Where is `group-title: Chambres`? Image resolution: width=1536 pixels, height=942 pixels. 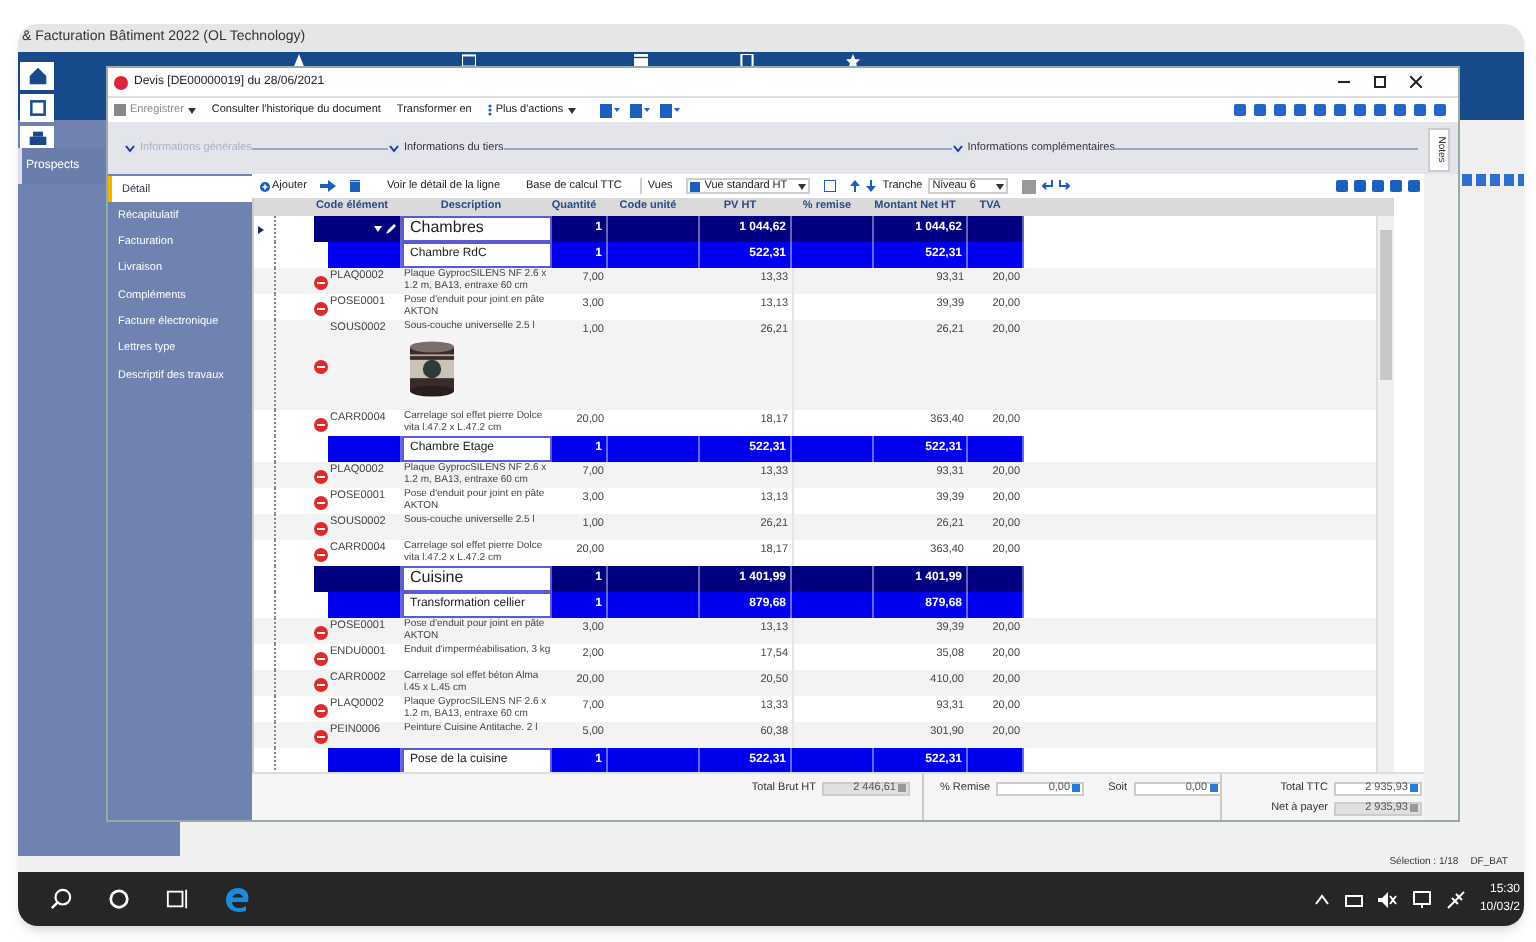
group-title: Chambres is located at coordinates (477, 229).